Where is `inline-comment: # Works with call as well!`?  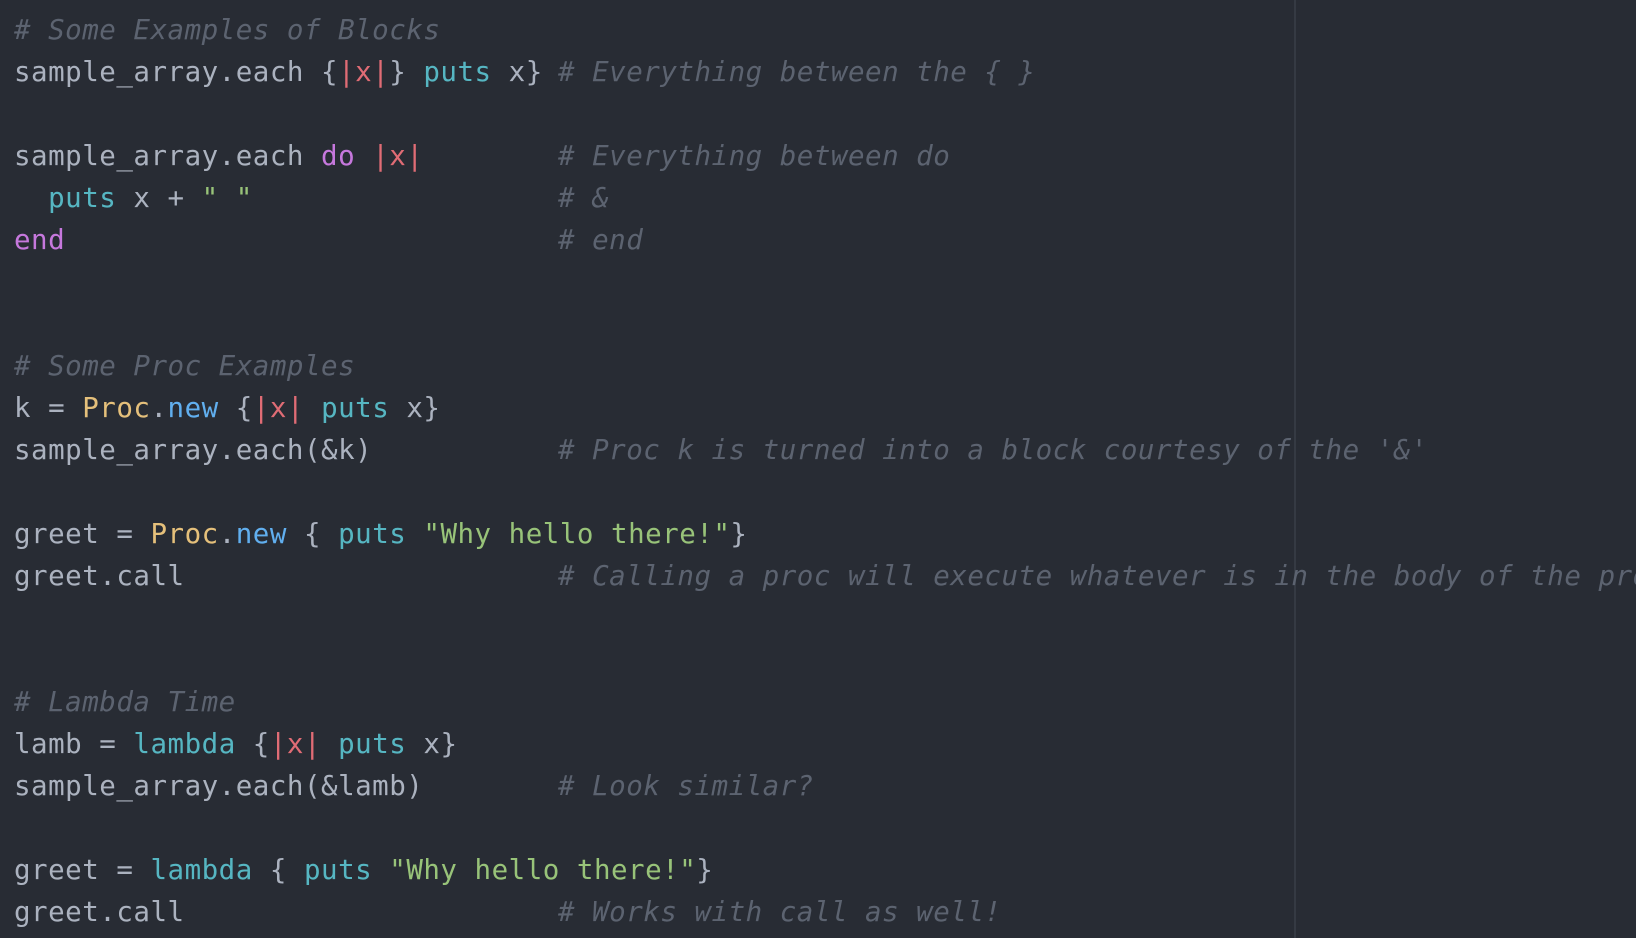
inline-comment: # Works with call as well! is located at coordinates (780, 912).